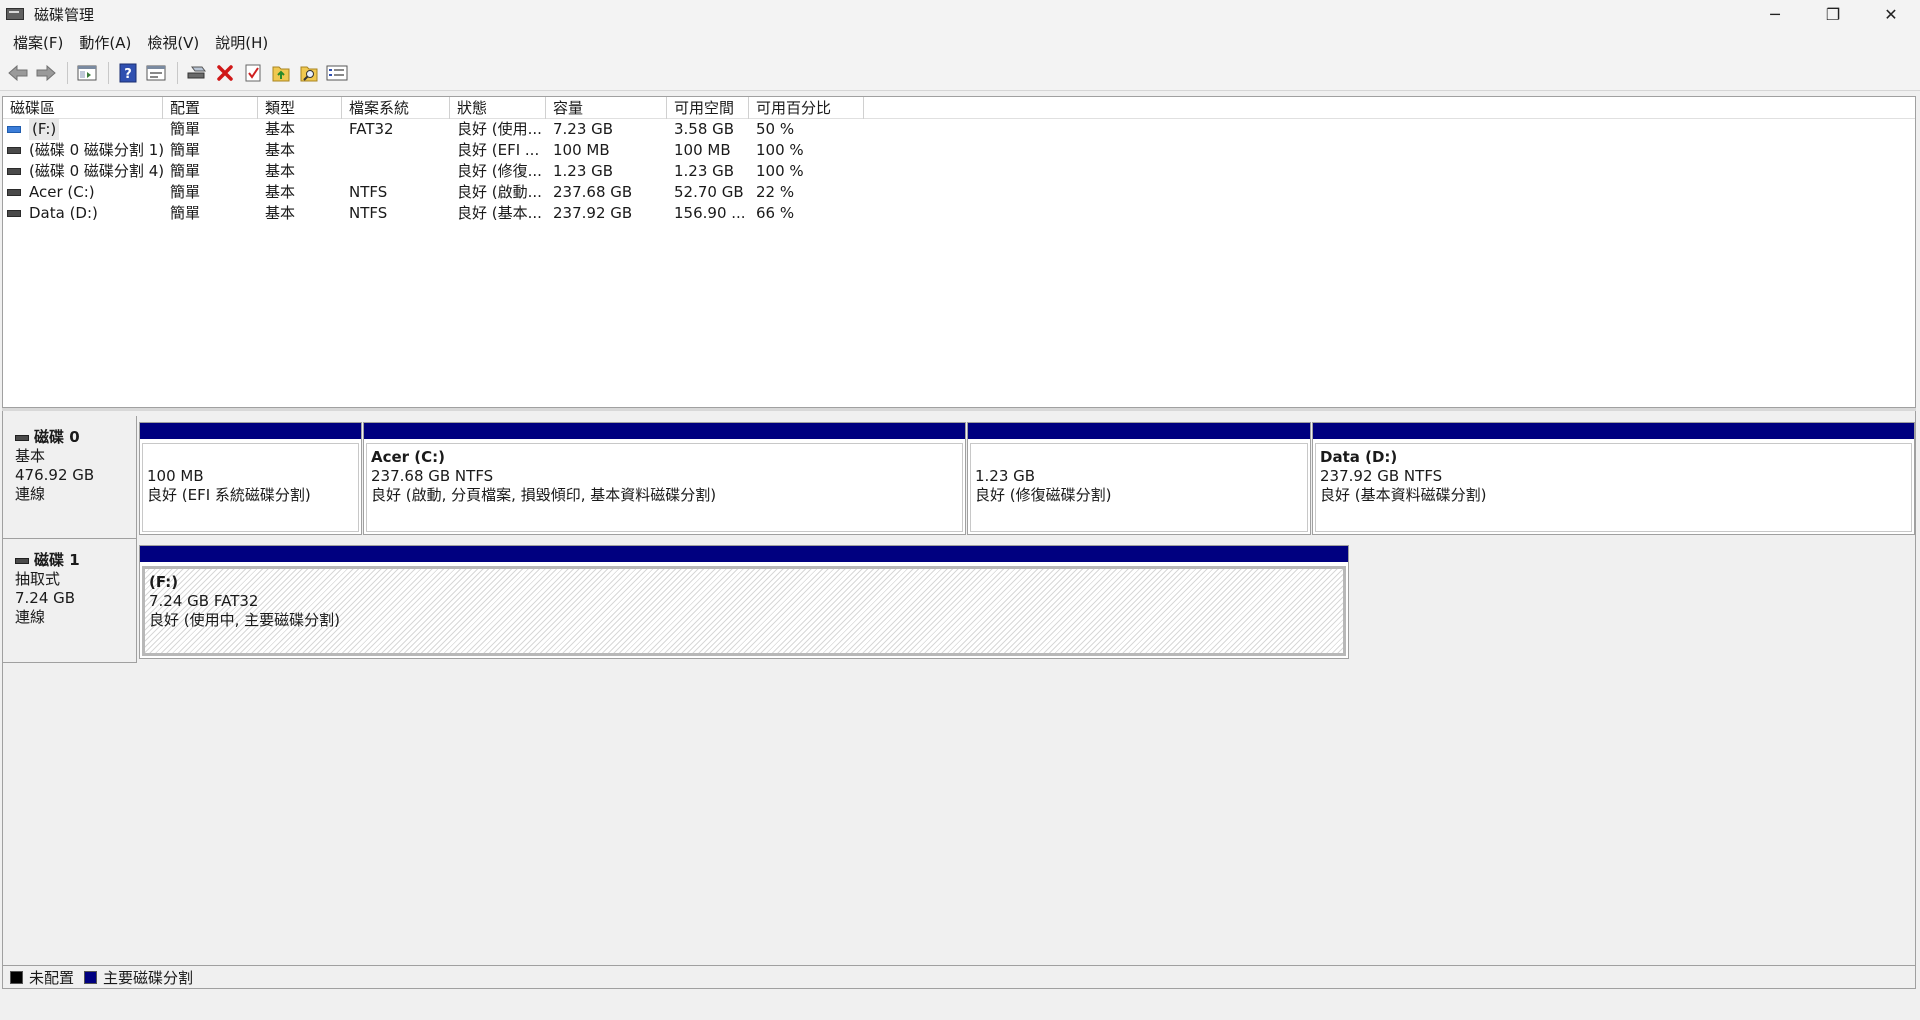 Image resolution: width=1920 pixels, height=1020 pixels. What do you see at coordinates (300, 108) in the screenshot?
I see `column-header-type: 類型` at bounding box center [300, 108].